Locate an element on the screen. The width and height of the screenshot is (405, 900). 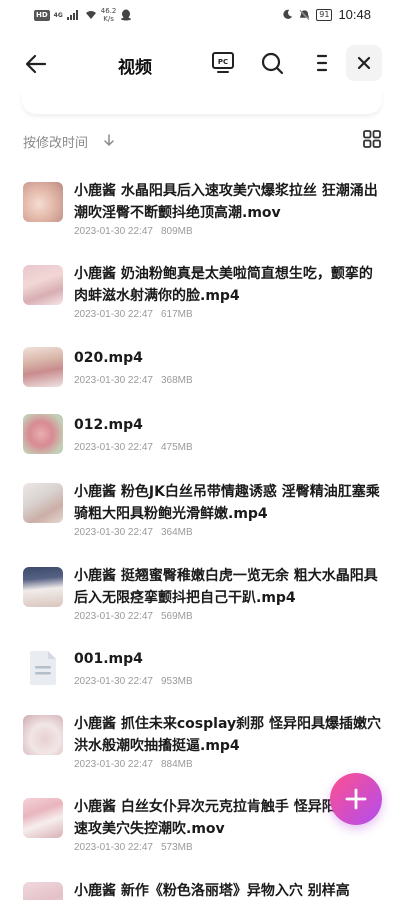
generic-file-icon is located at coordinates (43, 668).